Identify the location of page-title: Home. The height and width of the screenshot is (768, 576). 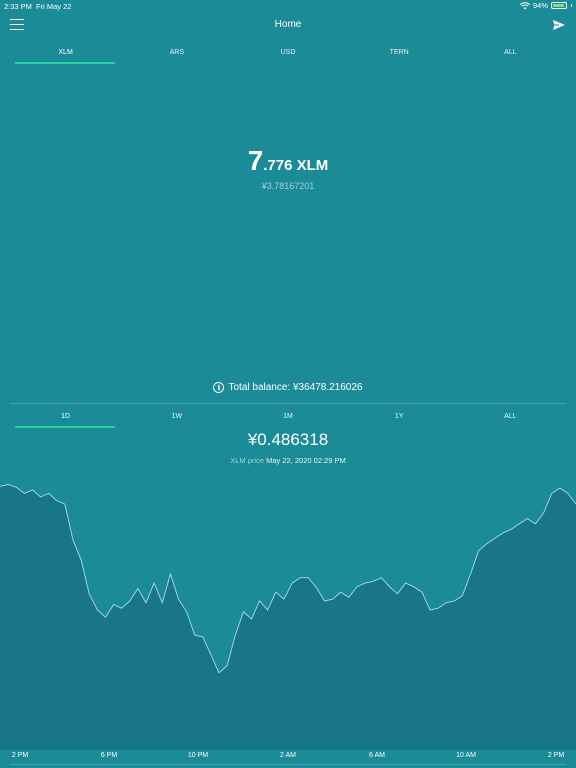
(288, 24).